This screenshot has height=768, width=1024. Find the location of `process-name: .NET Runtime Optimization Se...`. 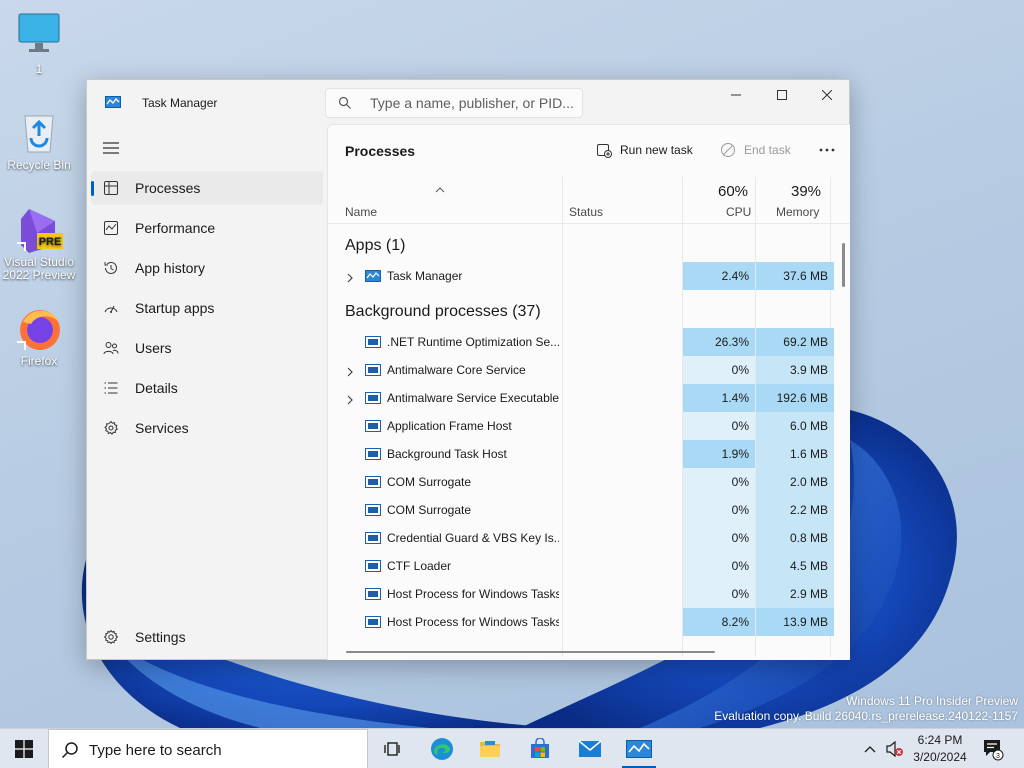

process-name: .NET Runtime Optimization Se... is located at coordinates (473, 342).